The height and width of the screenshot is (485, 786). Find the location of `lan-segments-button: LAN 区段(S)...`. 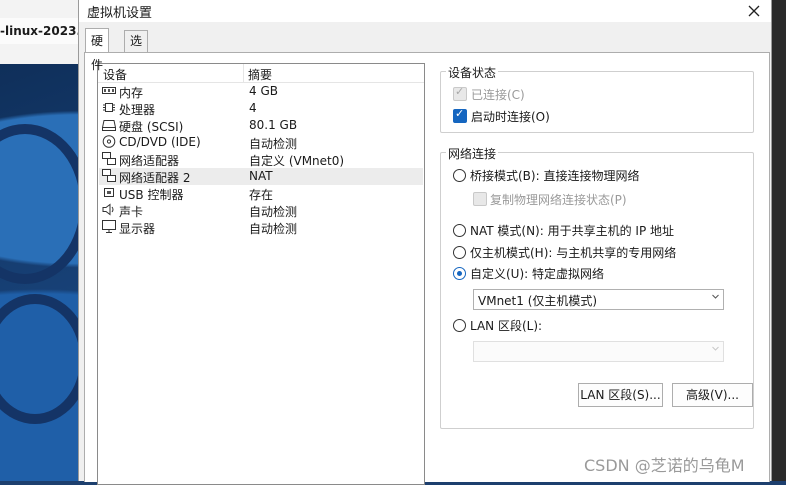

lan-segments-button: LAN 区段(S)... is located at coordinates (620, 395).